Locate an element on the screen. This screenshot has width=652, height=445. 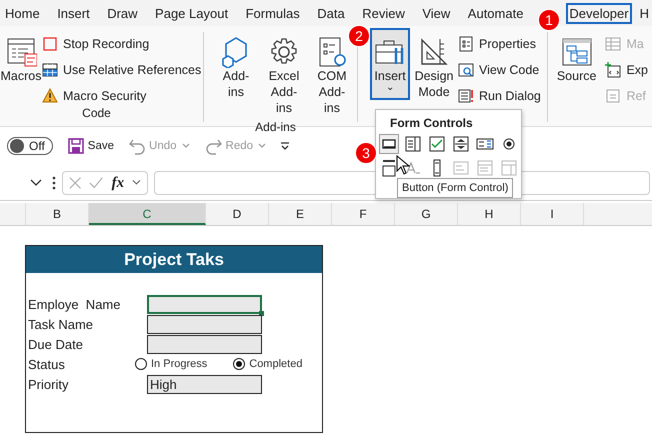
warning-icon is located at coordinates (50, 96).